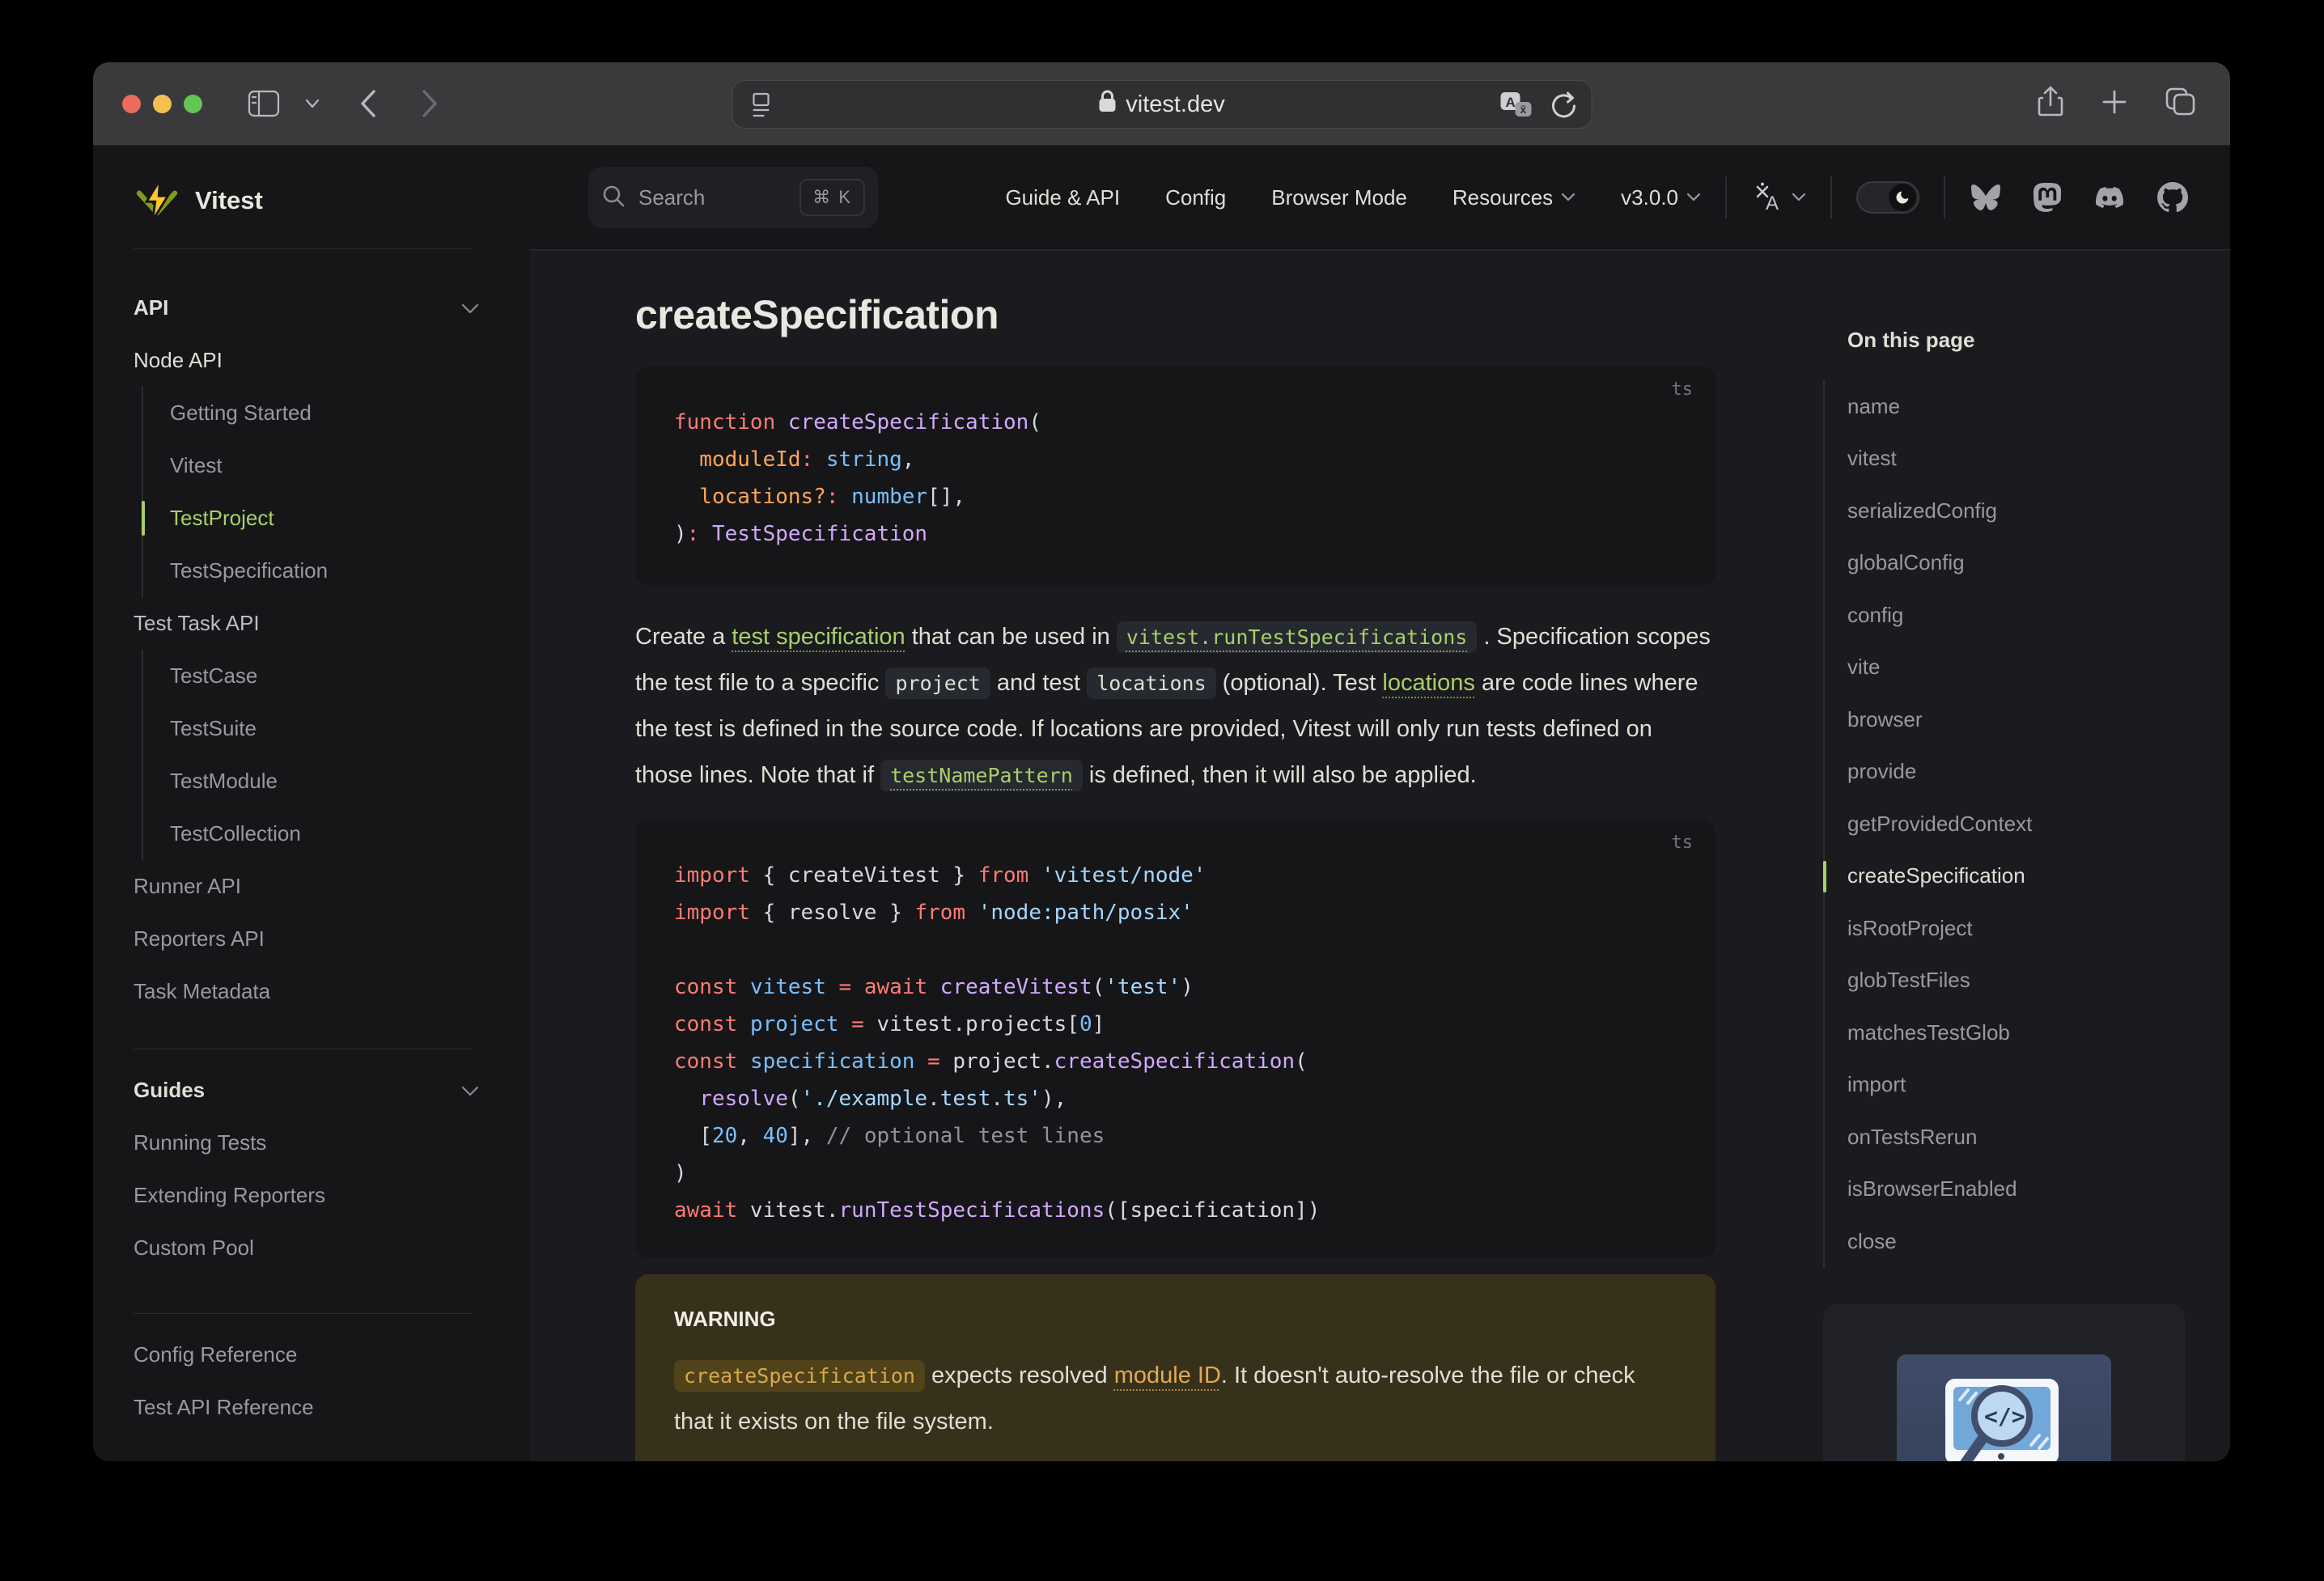 The height and width of the screenshot is (1581, 2324). Describe the element at coordinates (683, 637) in the screenshot. I see `text-segment: Create a` at that location.